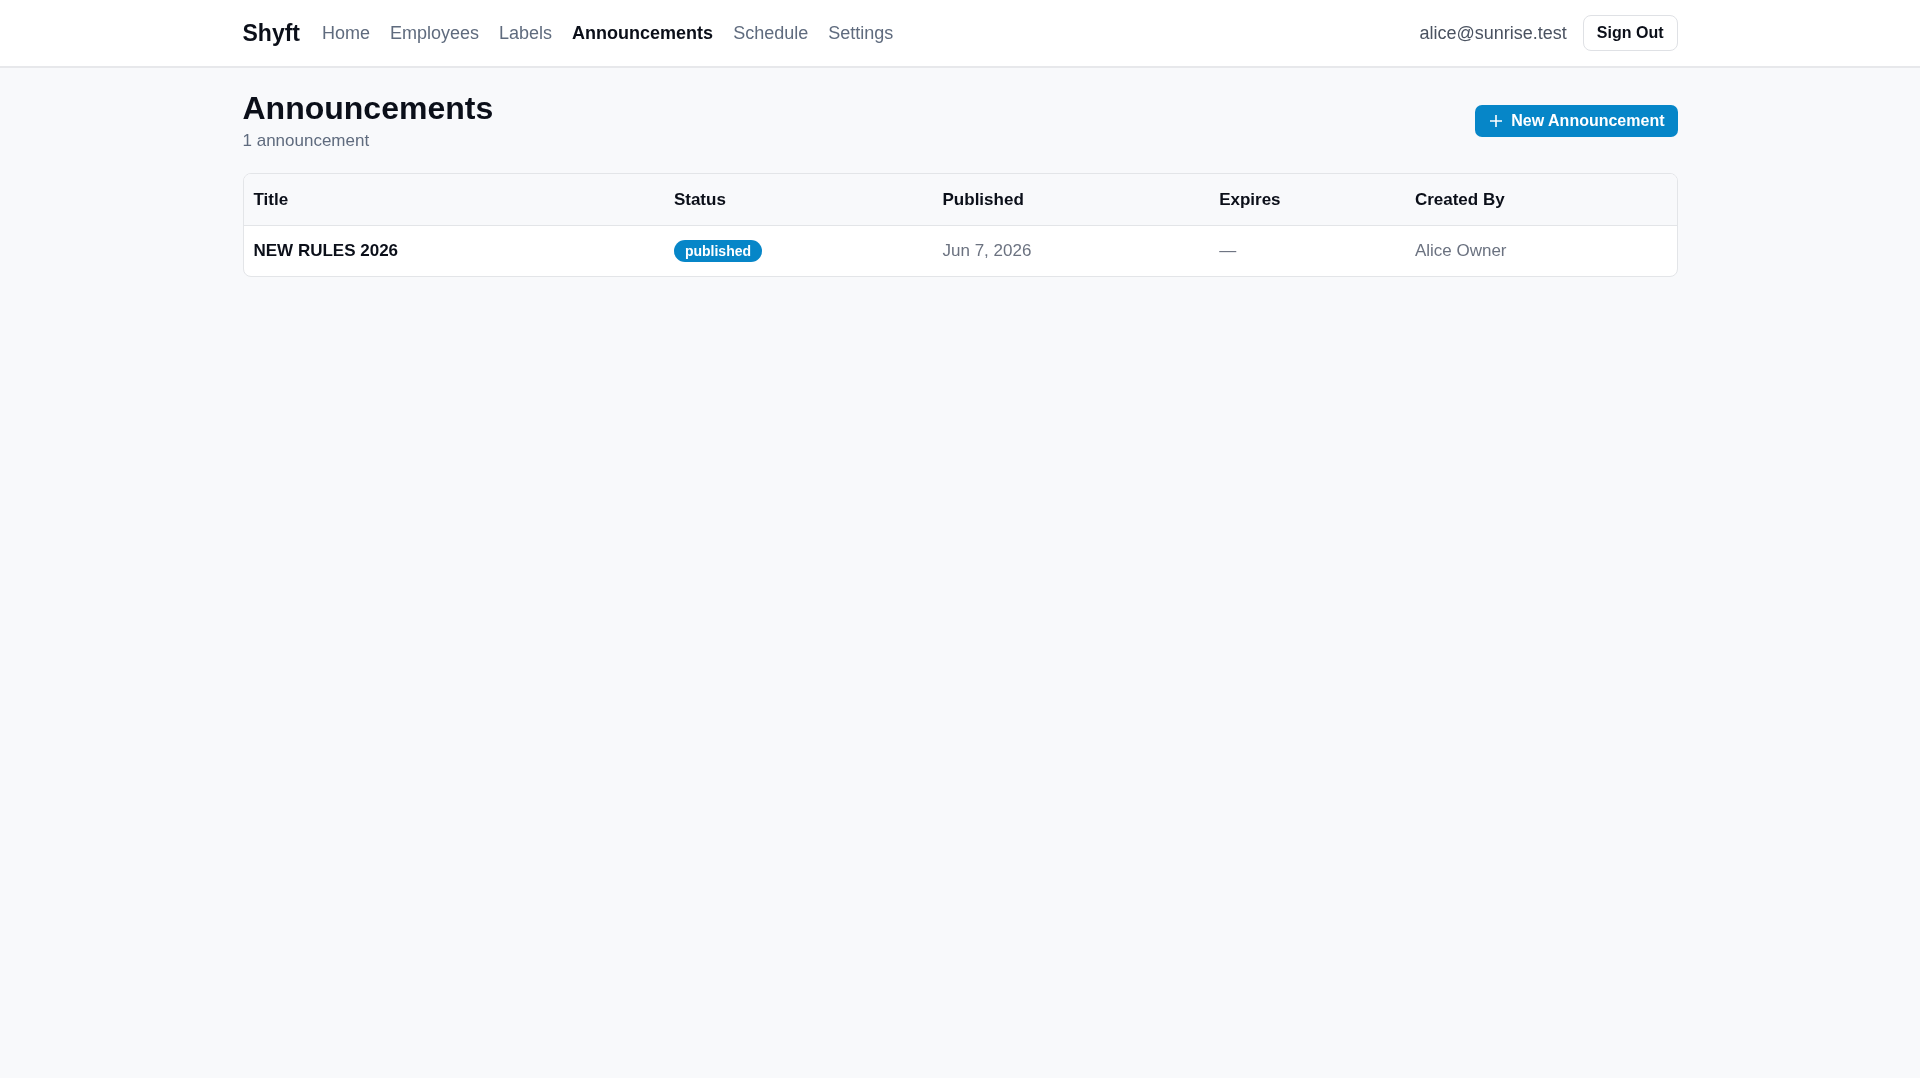  What do you see at coordinates (368, 108) in the screenshot?
I see `page-title: Announcements` at bounding box center [368, 108].